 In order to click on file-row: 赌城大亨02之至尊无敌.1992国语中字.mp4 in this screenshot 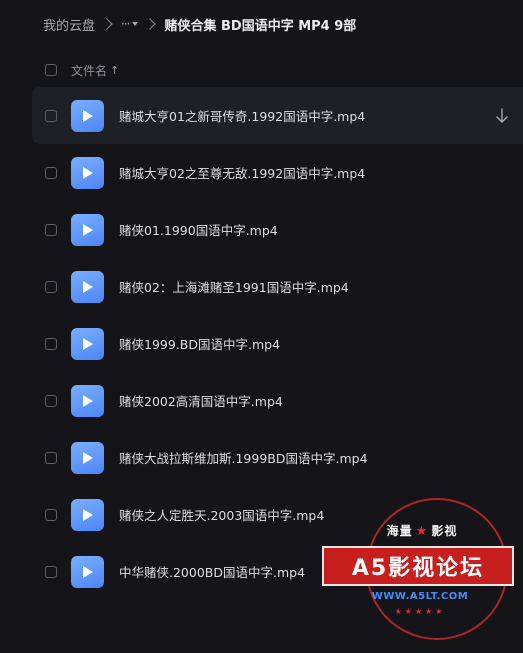, I will do `click(277, 172)`.